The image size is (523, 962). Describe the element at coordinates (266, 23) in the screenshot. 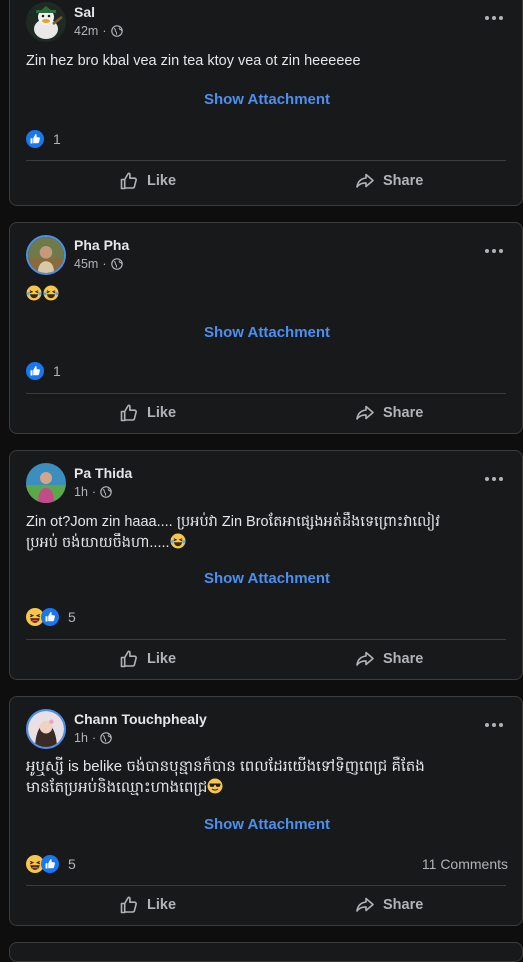

I see `post-header: Sal 42m ·` at that location.